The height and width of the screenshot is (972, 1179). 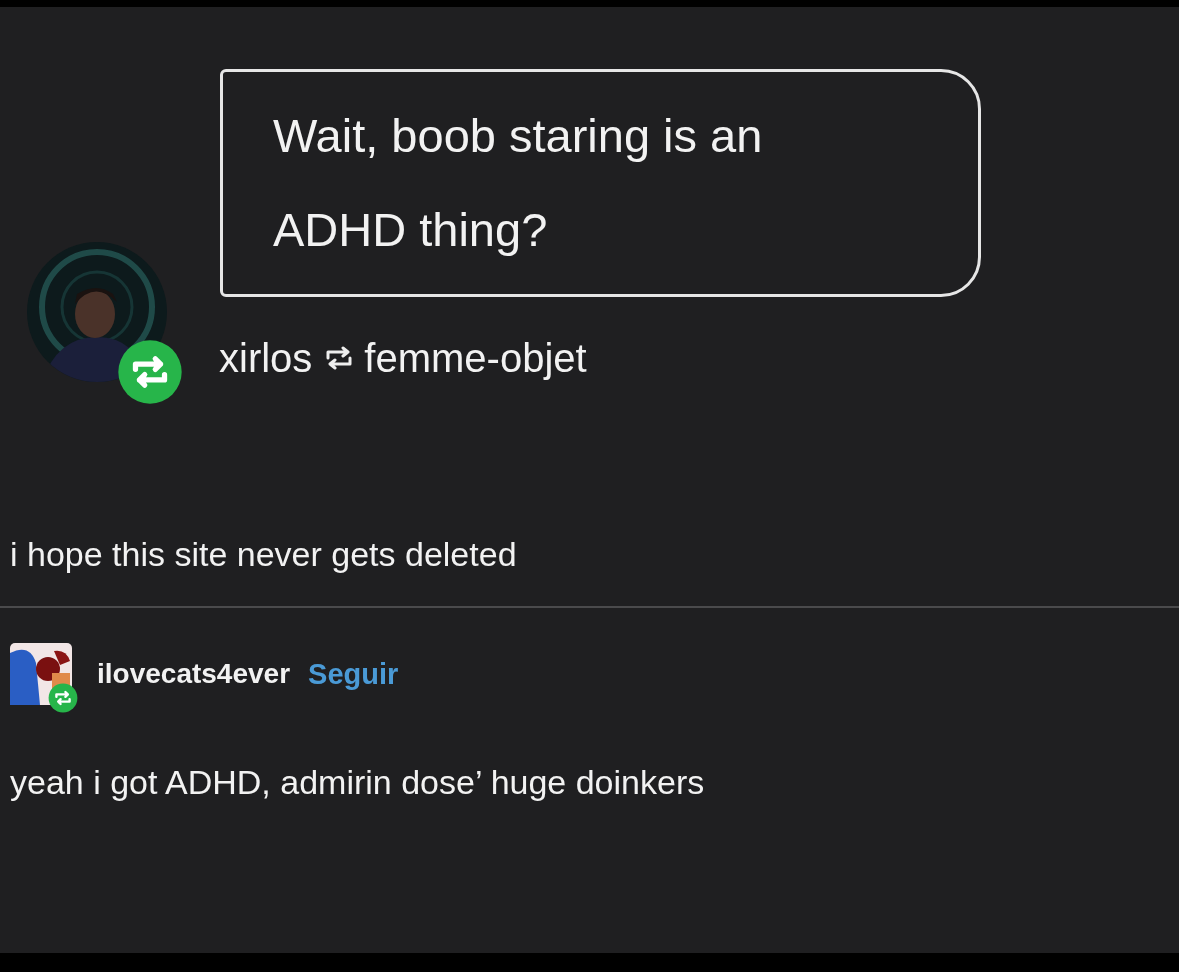 What do you see at coordinates (266, 358) in the screenshot?
I see `username: xirlos` at bounding box center [266, 358].